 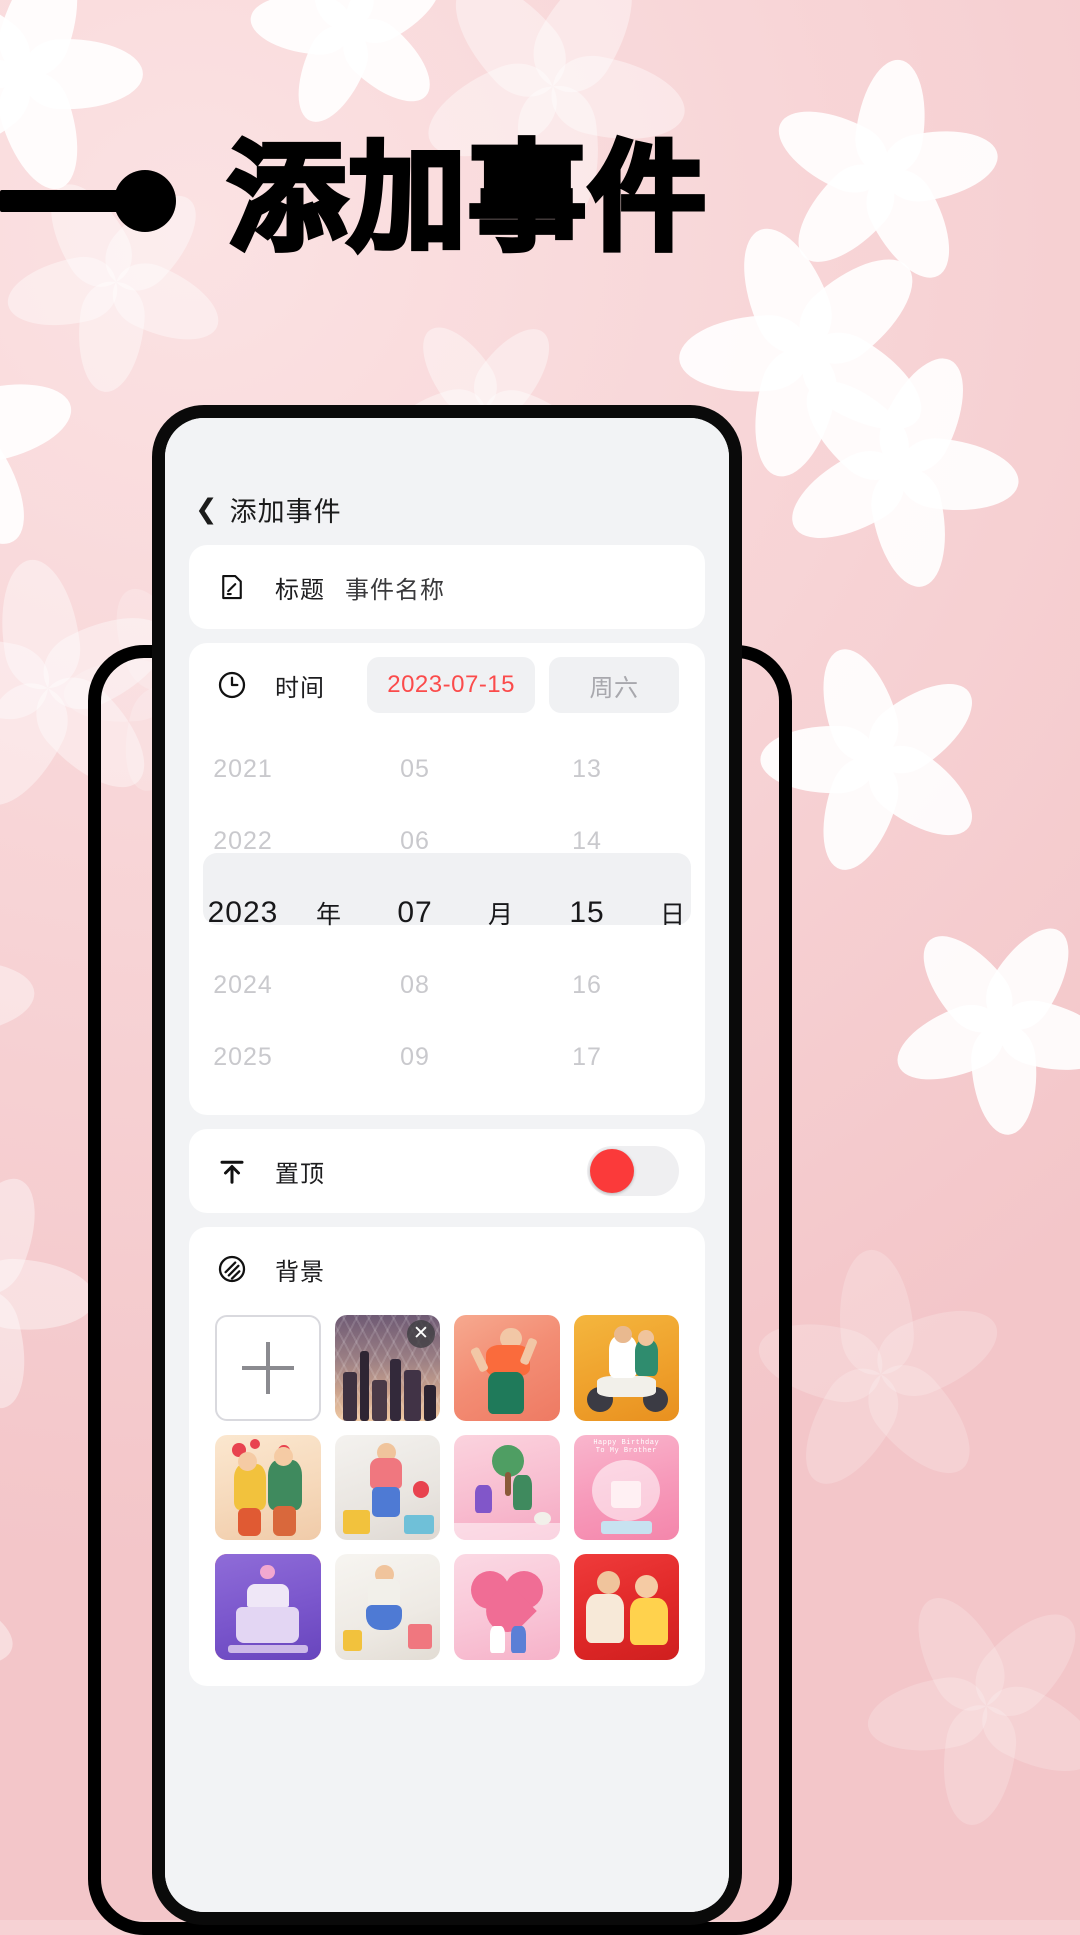 I want to click on pin-to-top-icon, so click(x=232, y=1171).